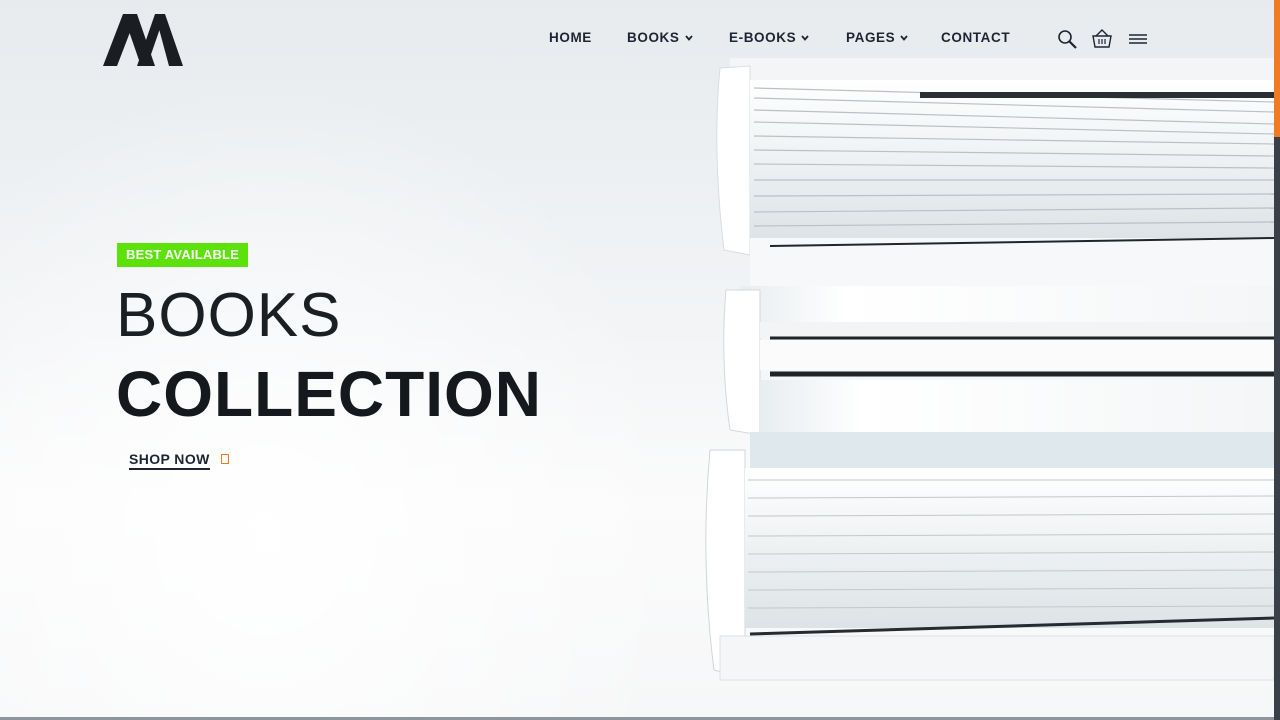  I want to click on shop-now-button: SHOP NOW, so click(169, 460).